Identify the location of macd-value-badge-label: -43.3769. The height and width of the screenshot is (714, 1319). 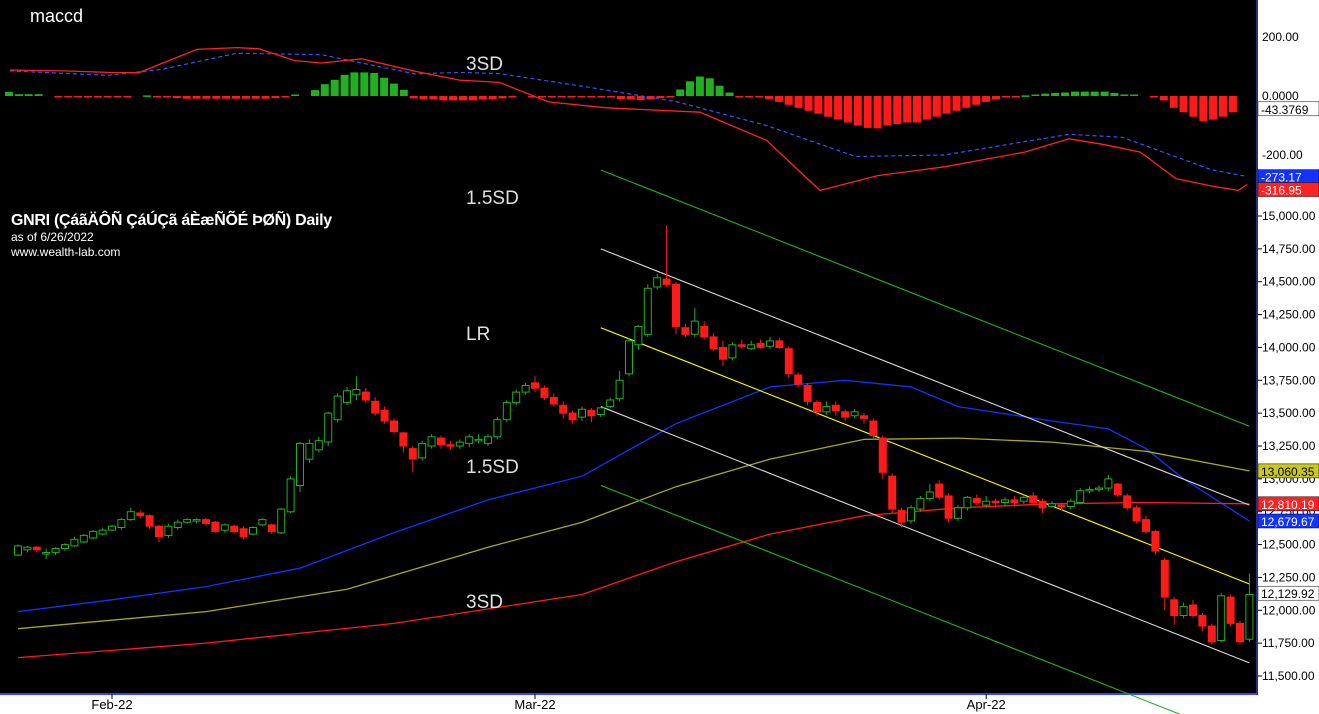
(1285, 110).